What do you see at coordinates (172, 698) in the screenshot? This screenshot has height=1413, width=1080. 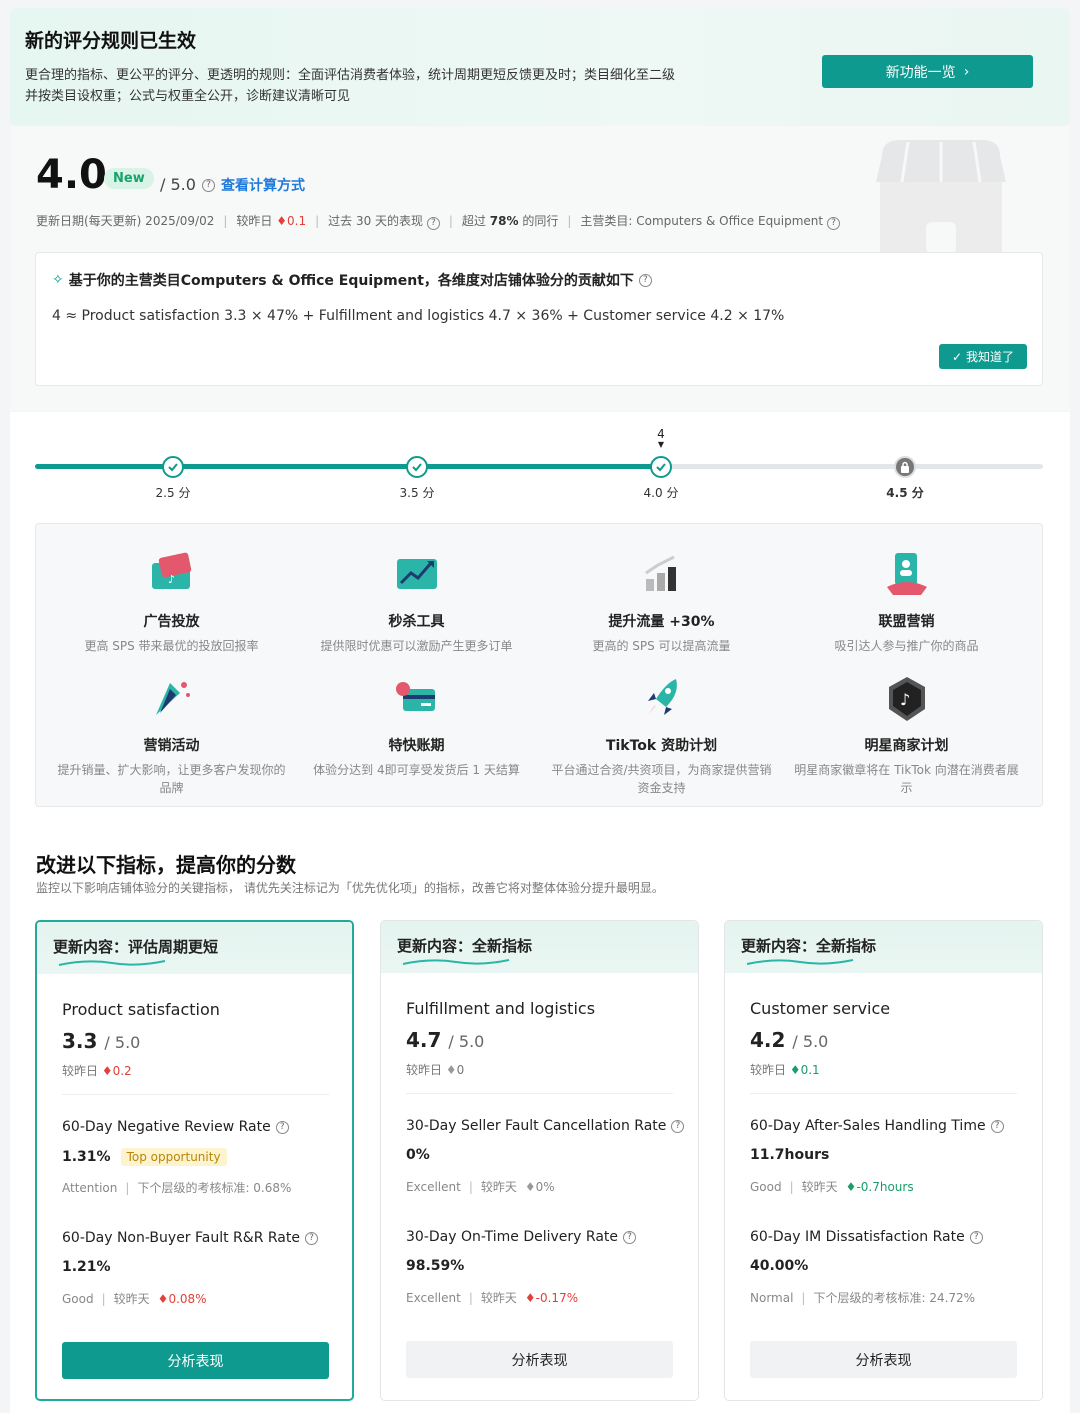 I see `megaphone-icon` at bounding box center [172, 698].